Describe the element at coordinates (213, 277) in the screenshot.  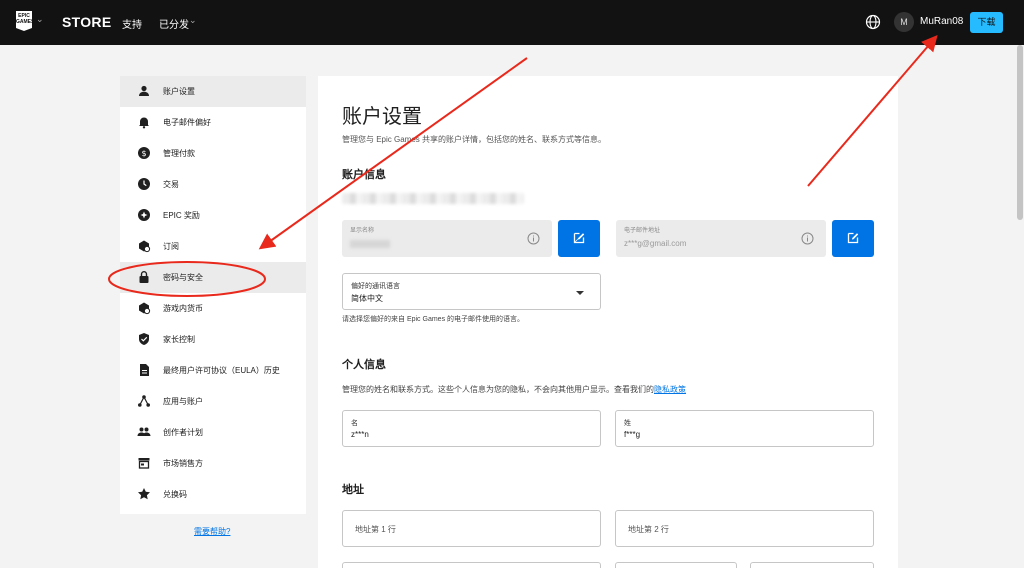
I see `sidebar-item-password-security: 密码与安全` at that location.